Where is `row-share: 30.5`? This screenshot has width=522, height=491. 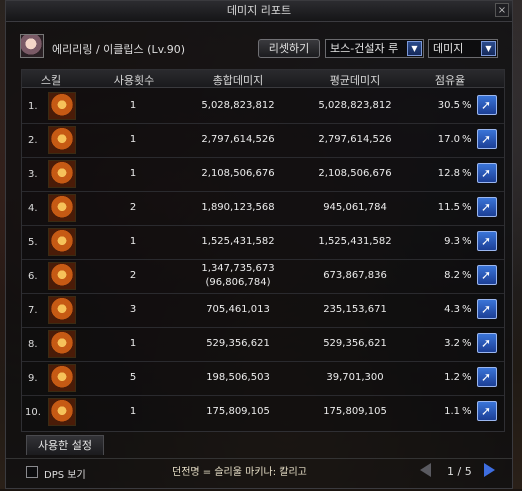
row-share: 30.5 is located at coordinates (448, 105).